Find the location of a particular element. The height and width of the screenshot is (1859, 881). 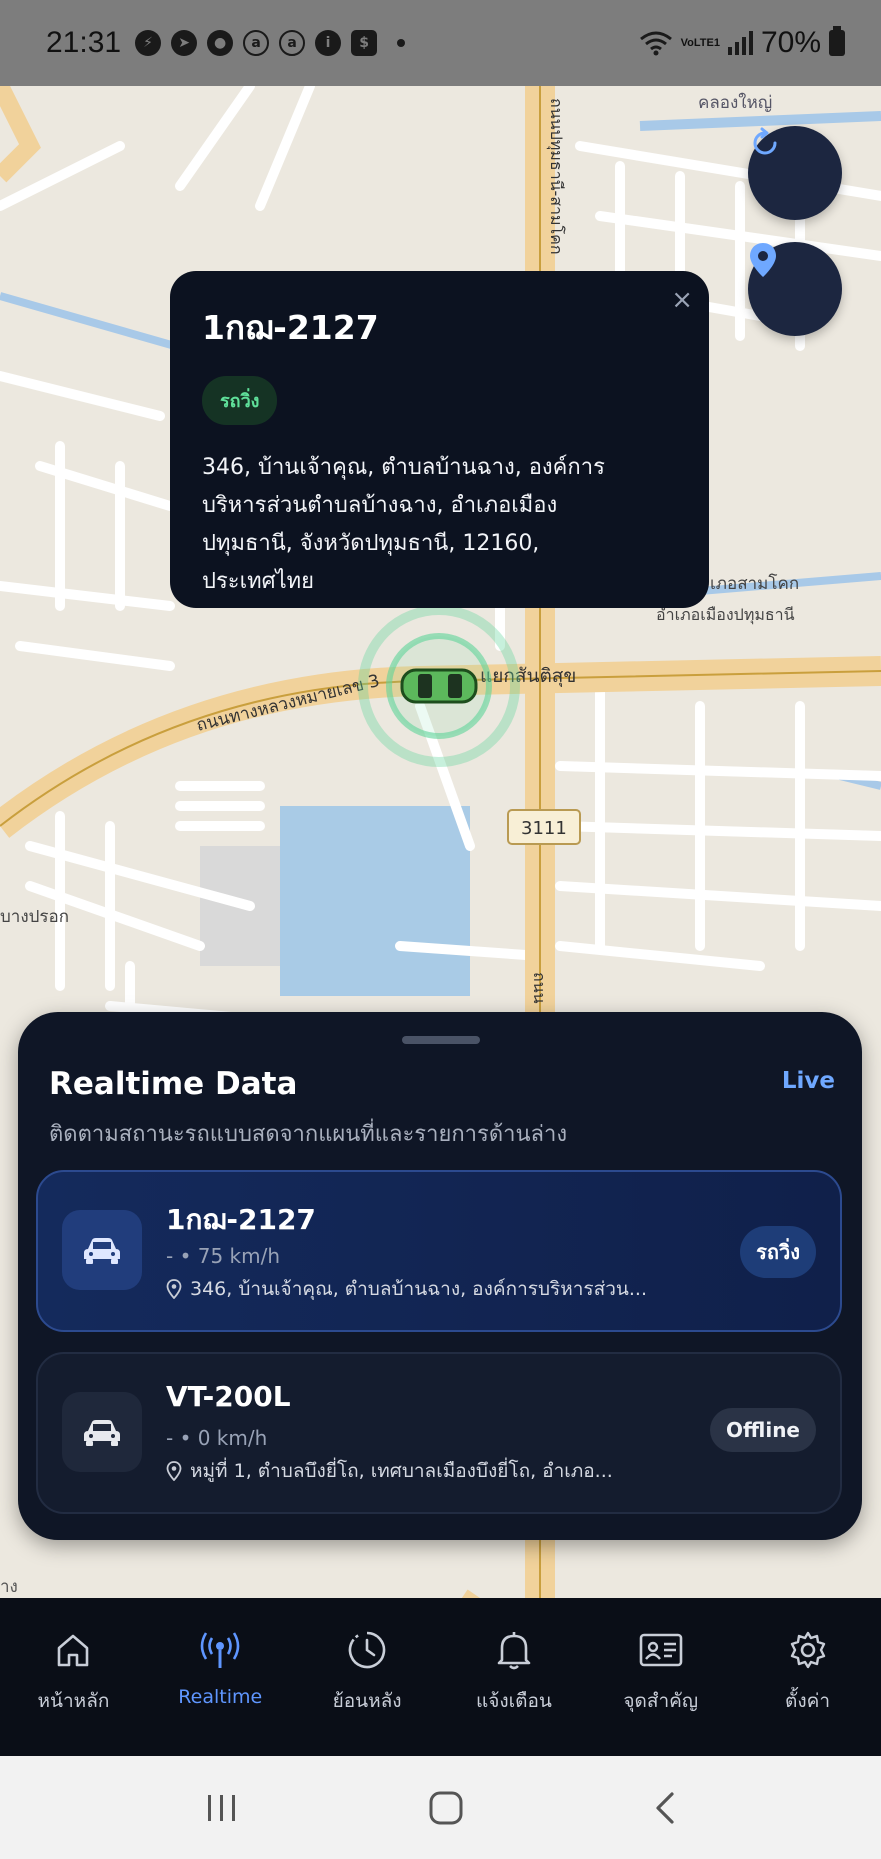

vehicle-name: VT-200L is located at coordinates (228, 1396).